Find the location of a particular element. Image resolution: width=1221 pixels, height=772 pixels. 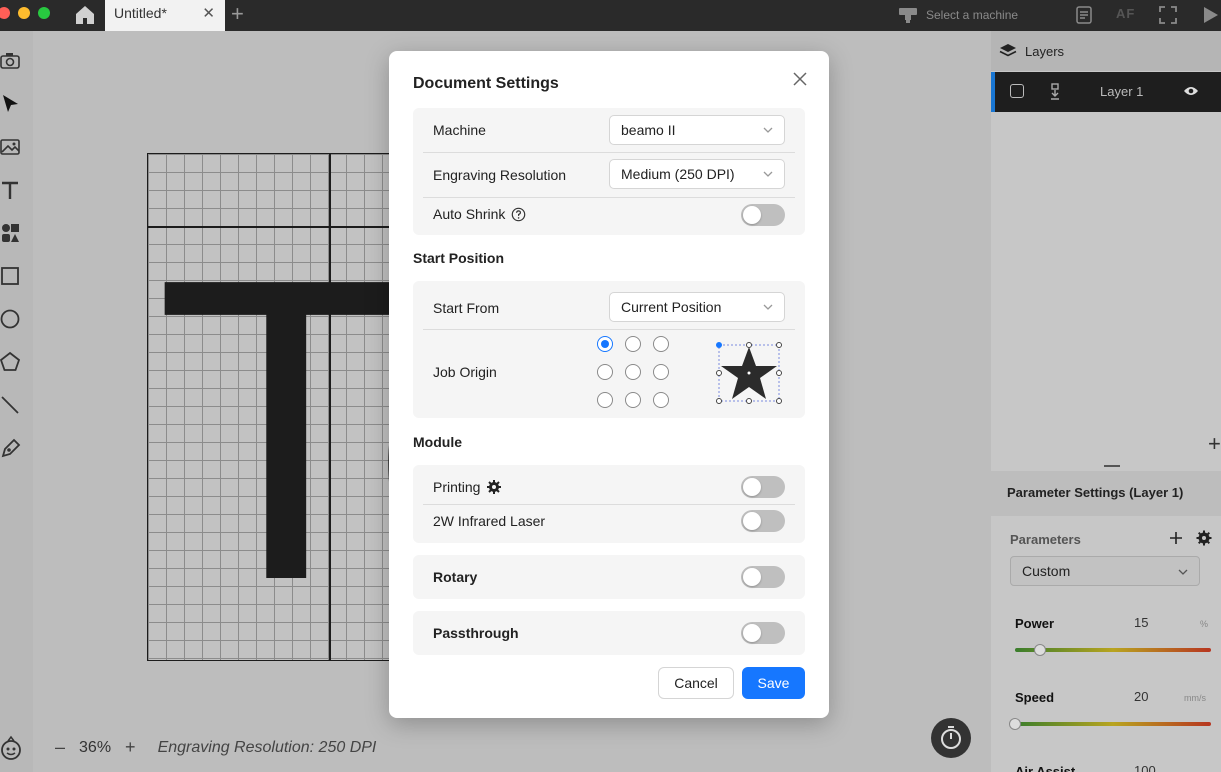

image-icon is located at coordinates (11, 147).